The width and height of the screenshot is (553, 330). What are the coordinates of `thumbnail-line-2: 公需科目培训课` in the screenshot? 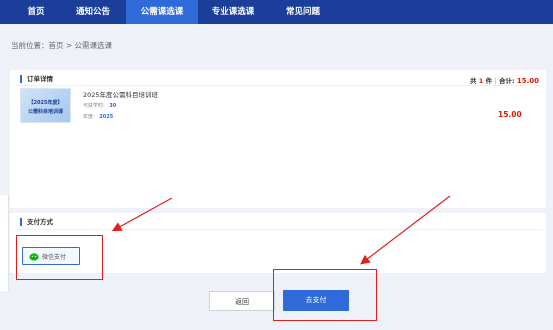 It's located at (45, 112).